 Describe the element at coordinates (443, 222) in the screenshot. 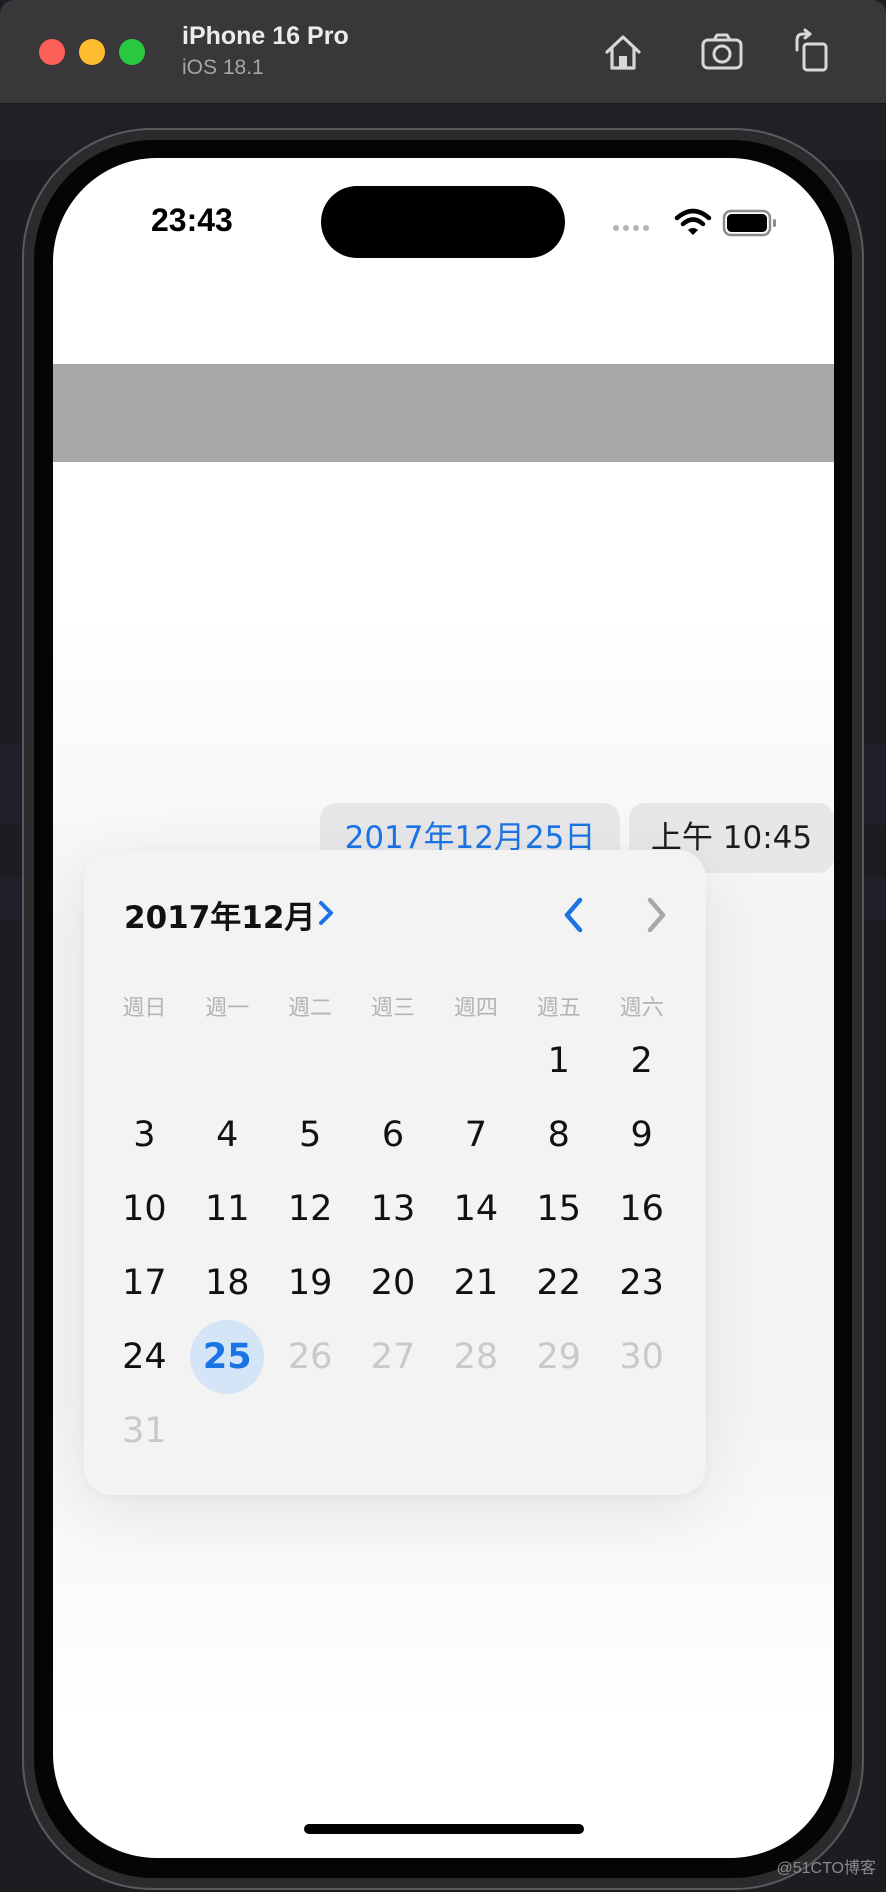

I see `dynamic-island` at that location.